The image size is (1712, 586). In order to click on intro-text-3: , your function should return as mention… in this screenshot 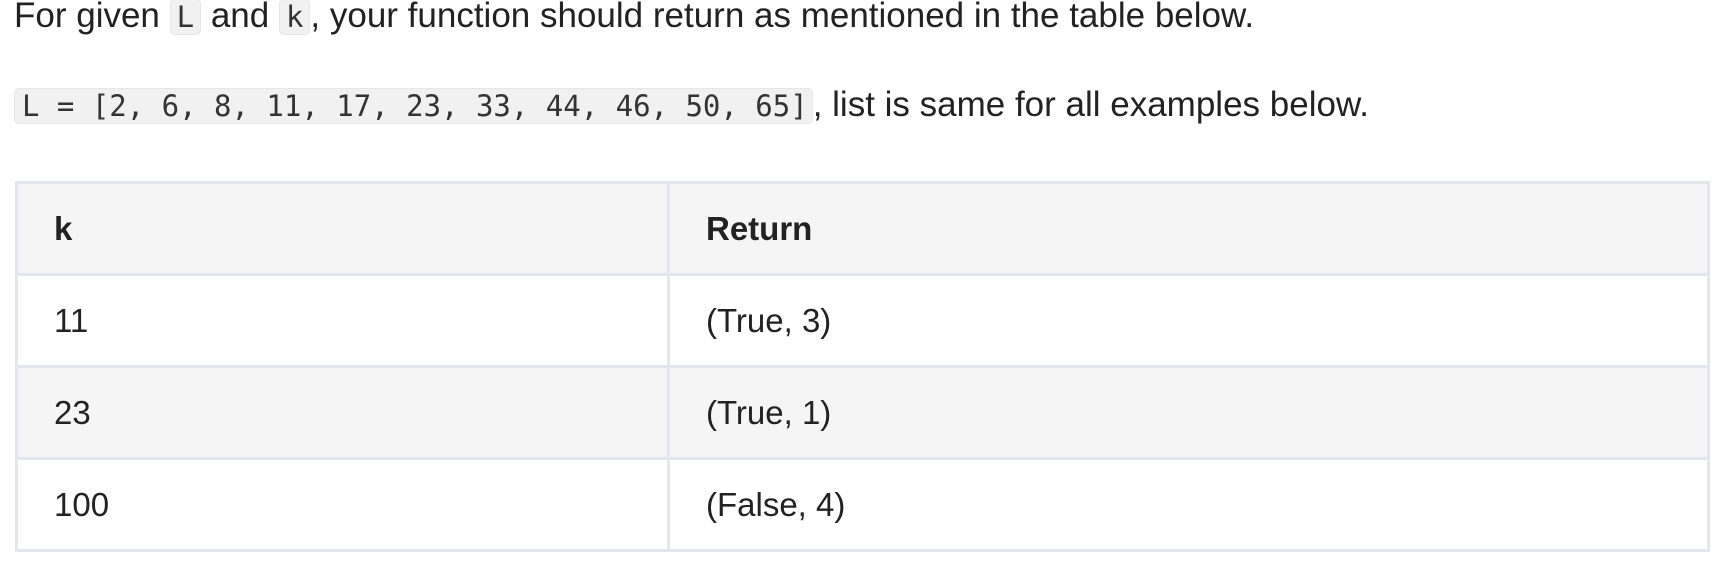, I will do `click(782, 17)`.